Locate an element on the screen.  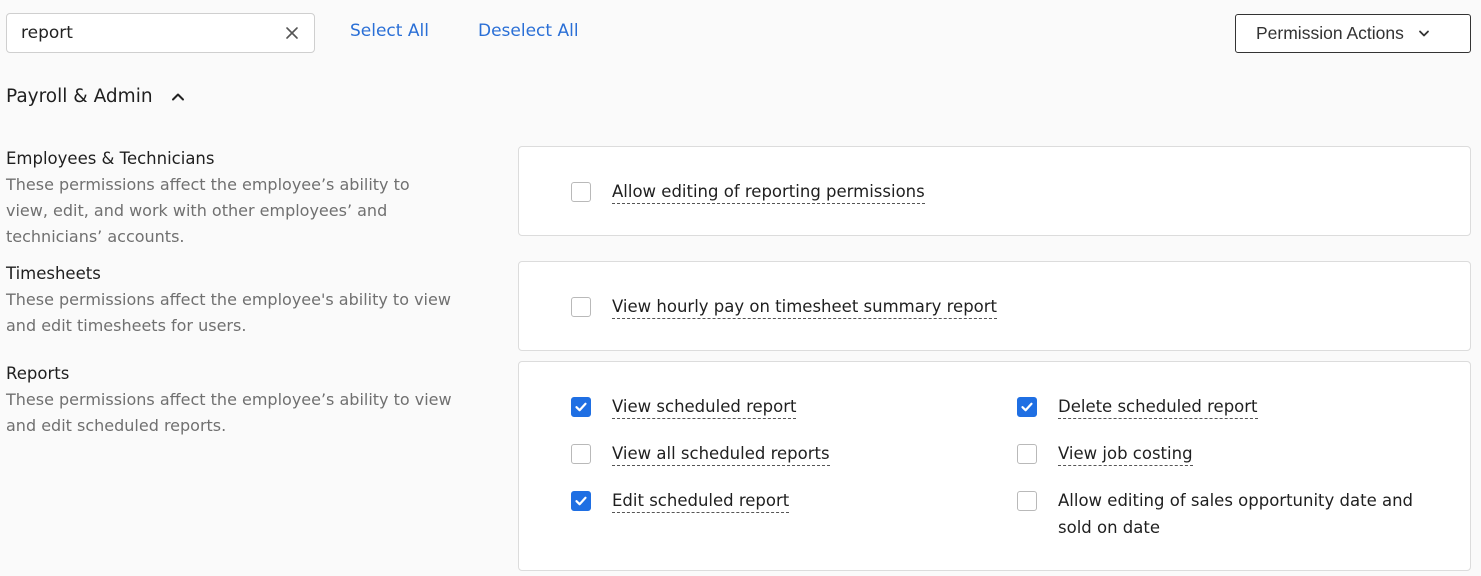
group-title: Employees & Technicians is located at coordinates (110, 158).